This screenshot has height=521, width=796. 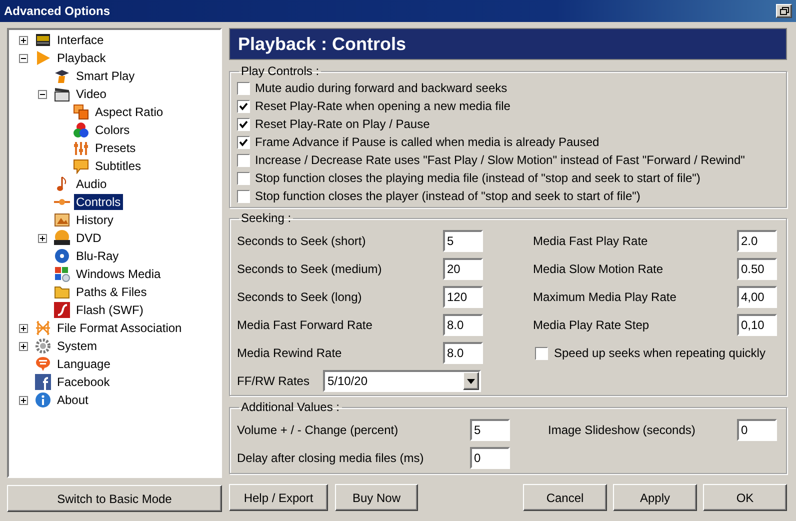 What do you see at coordinates (757, 269) in the screenshot?
I see `input-field: 0.50` at bounding box center [757, 269].